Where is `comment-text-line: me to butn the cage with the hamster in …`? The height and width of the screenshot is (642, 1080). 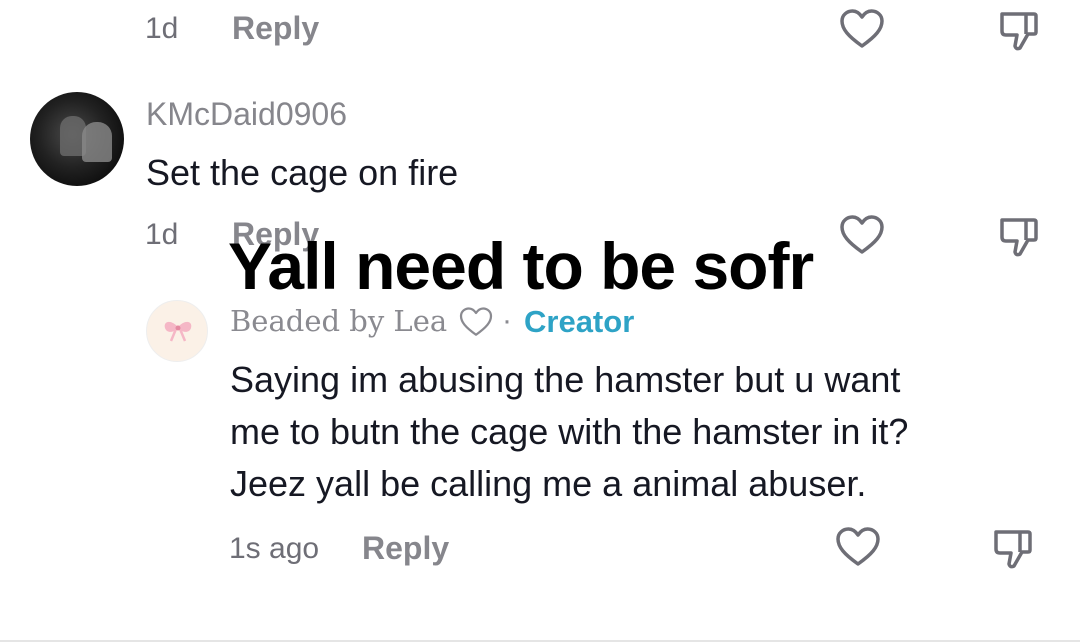
comment-text-line: me to butn the cage with the hamster in … is located at coordinates (569, 431).